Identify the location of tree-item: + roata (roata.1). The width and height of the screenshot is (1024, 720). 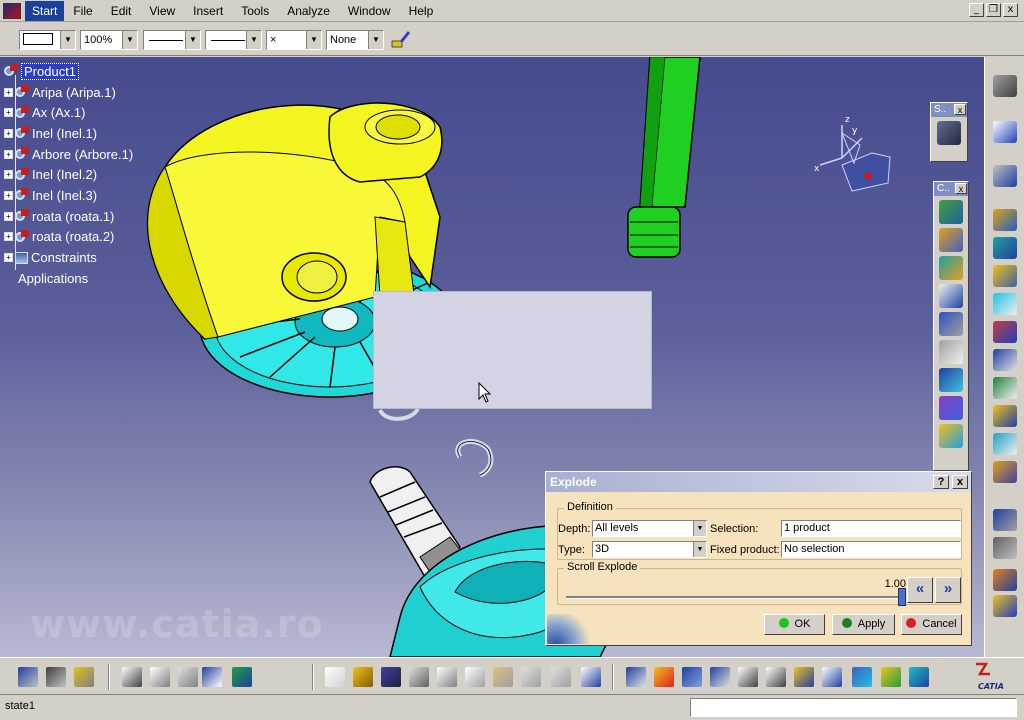
(68, 216).